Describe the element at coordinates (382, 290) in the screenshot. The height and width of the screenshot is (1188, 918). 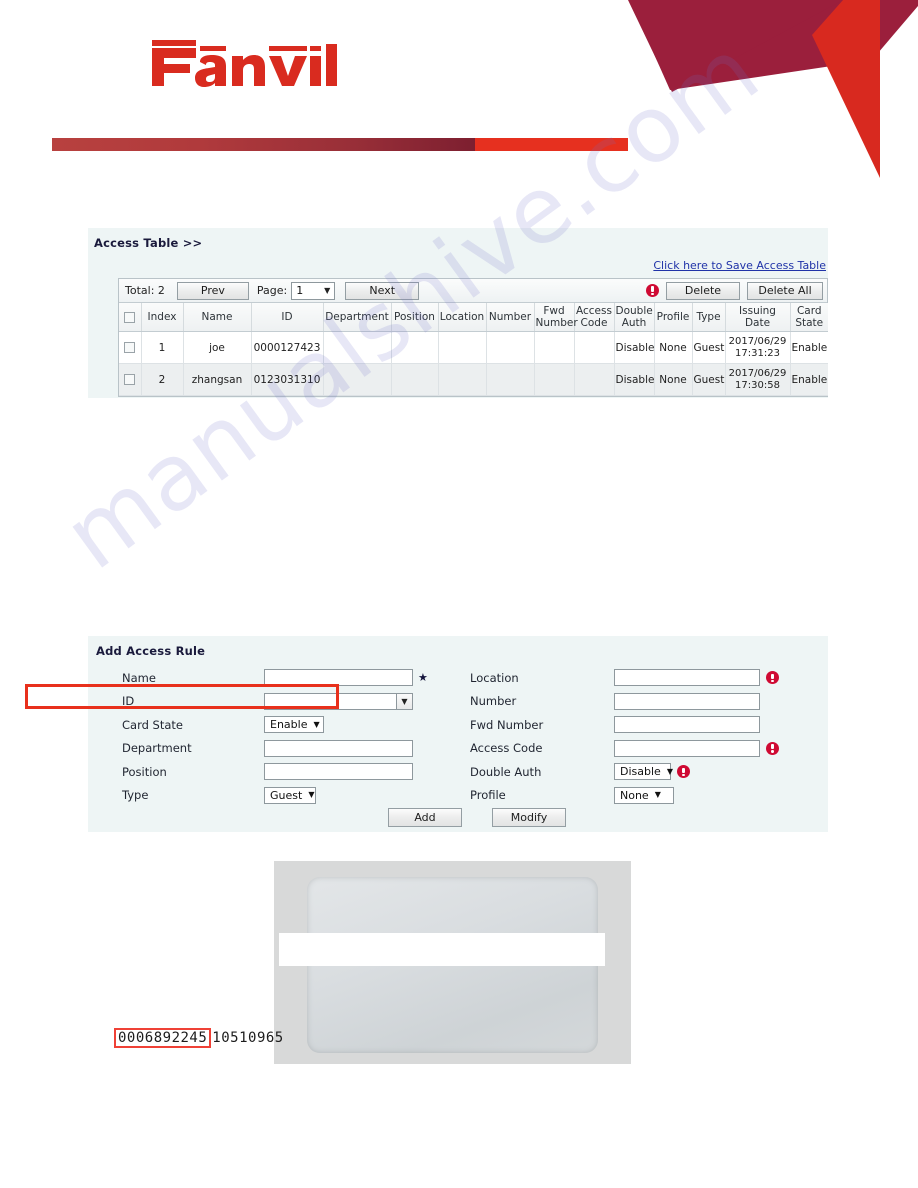
I see `next-page-button: Next` at that location.